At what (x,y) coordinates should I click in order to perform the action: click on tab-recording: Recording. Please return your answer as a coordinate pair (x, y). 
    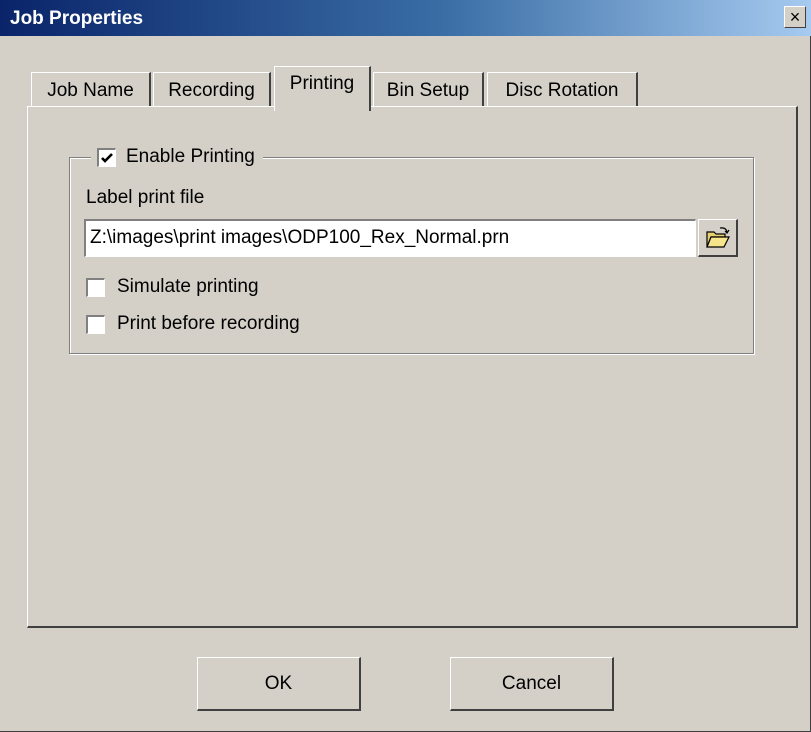
    Looking at the image, I should click on (212, 90).